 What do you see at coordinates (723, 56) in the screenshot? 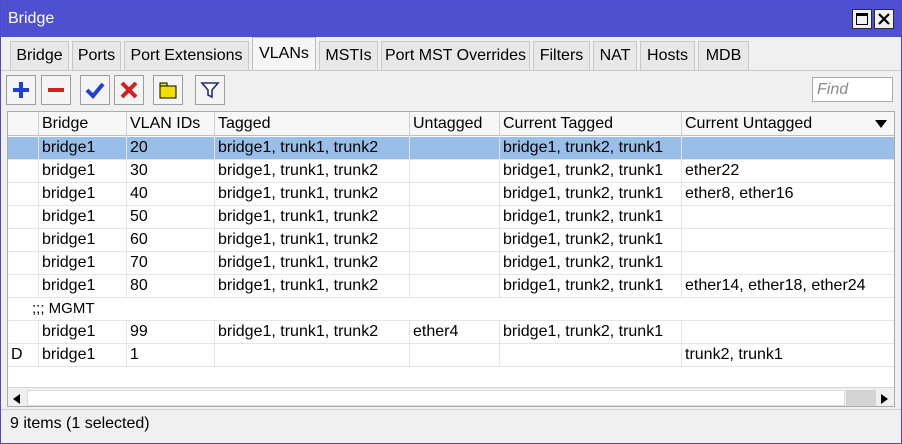
I see `tab-mdb: MDB` at bounding box center [723, 56].